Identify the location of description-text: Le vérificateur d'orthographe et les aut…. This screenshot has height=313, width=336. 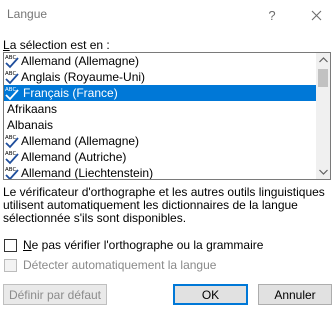
(164, 205).